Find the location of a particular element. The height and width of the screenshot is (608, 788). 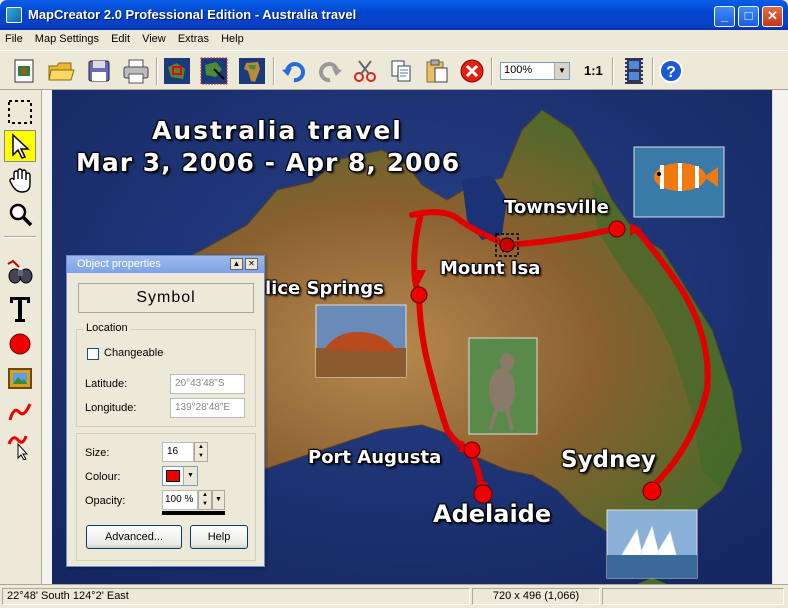

text-tool-icon is located at coordinates (20, 309).